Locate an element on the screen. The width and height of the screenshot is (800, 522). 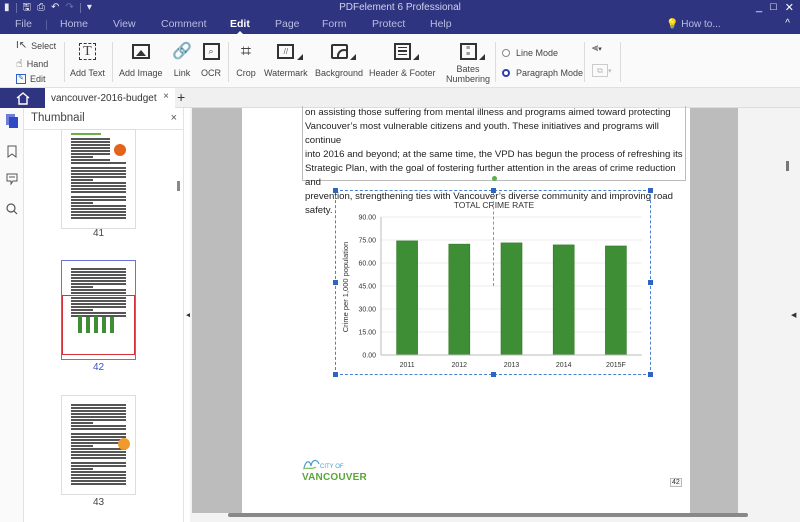
home-tab is located at coordinates (22, 98).